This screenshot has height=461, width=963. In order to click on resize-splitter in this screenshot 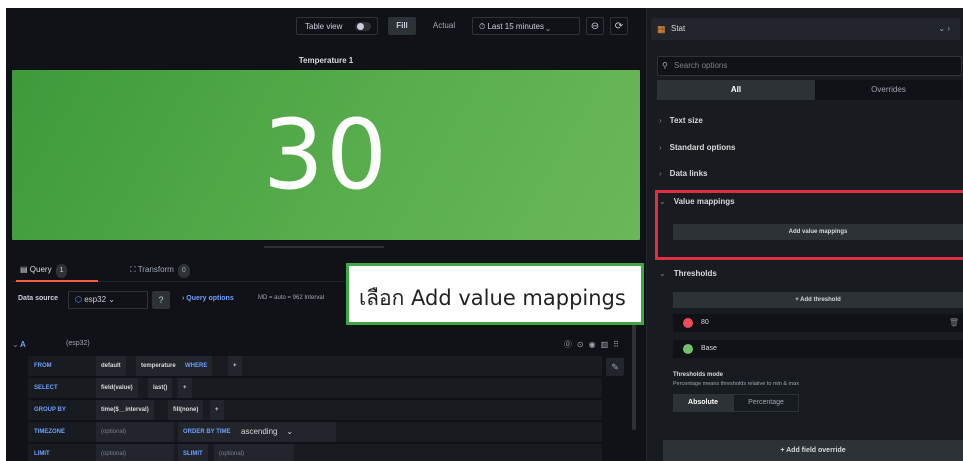, I will do `click(324, 247)`.